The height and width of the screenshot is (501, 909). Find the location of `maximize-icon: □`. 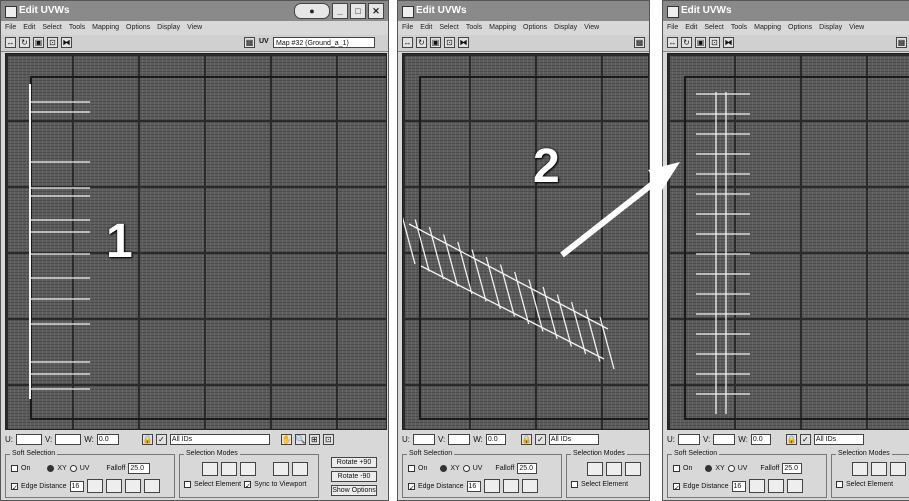

maximize-icon: □ is located at coordinates (358, 11).